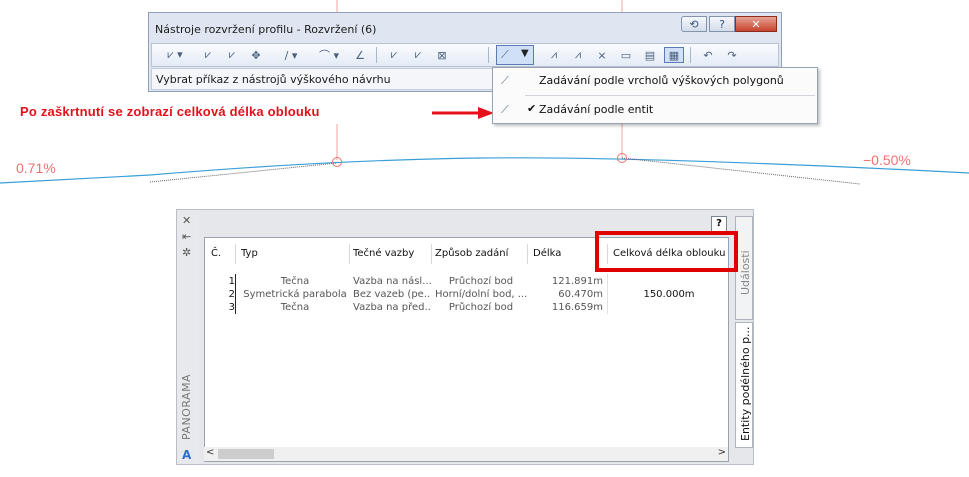 The width and height of the screenshot is (969, 477). What do you see at coordinates (505, 109) in the screenshot?
I see `entity-mode-icon: ⟋` at bounding box center [505, 109].